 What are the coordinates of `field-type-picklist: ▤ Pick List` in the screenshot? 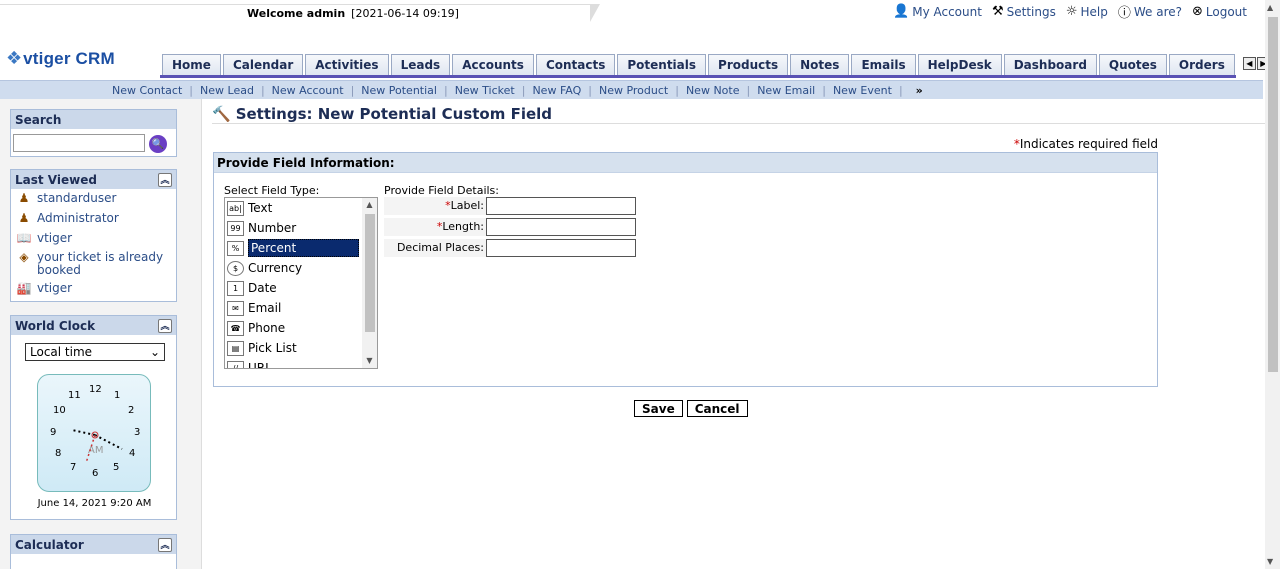 It's located at (301, 348).